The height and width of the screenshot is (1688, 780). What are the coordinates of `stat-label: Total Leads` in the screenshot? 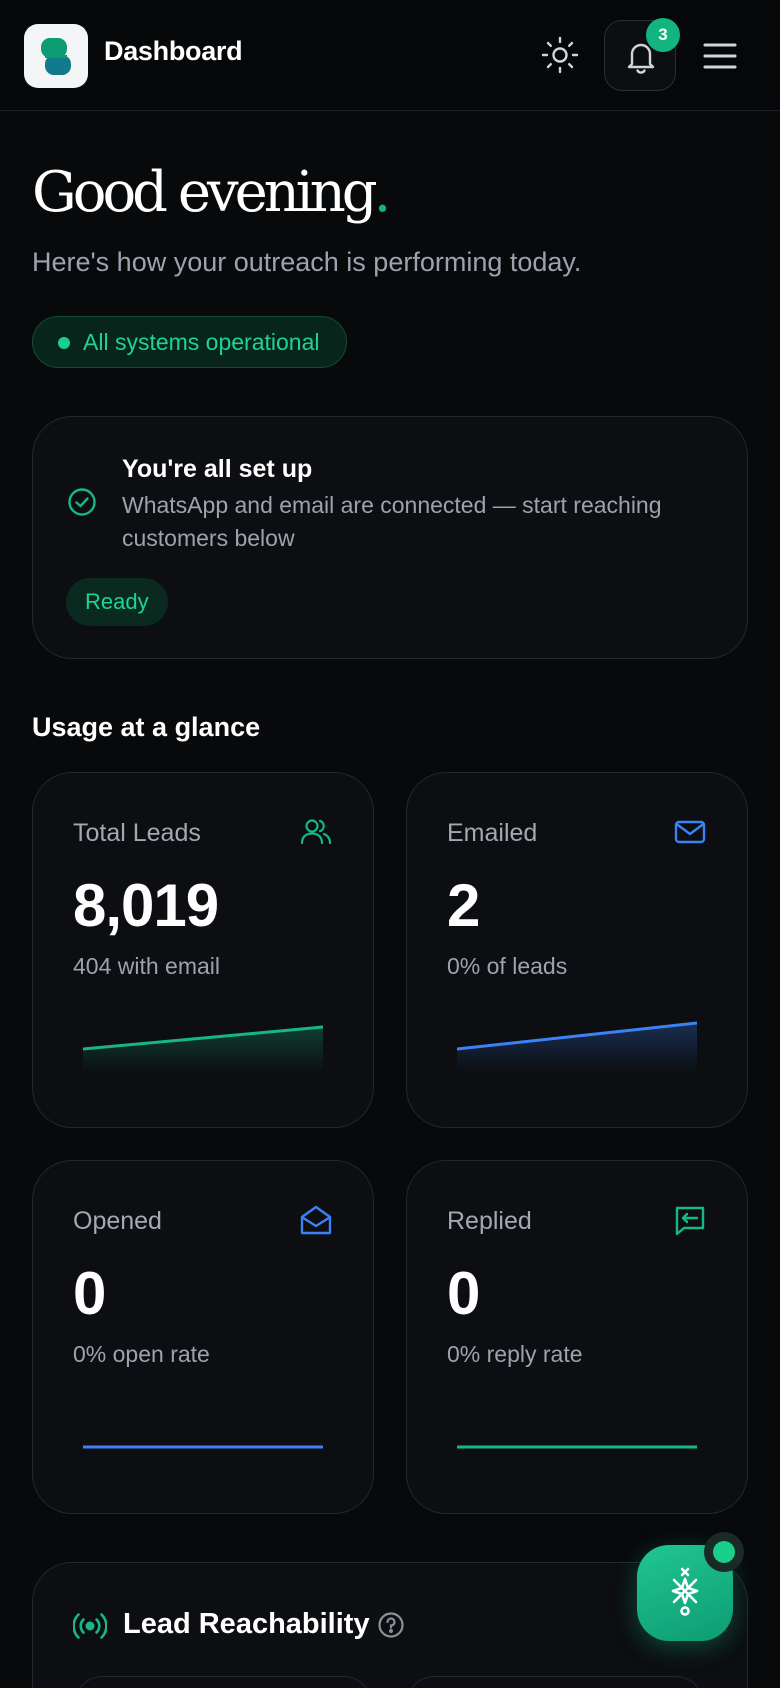 It's located at (137, 833).